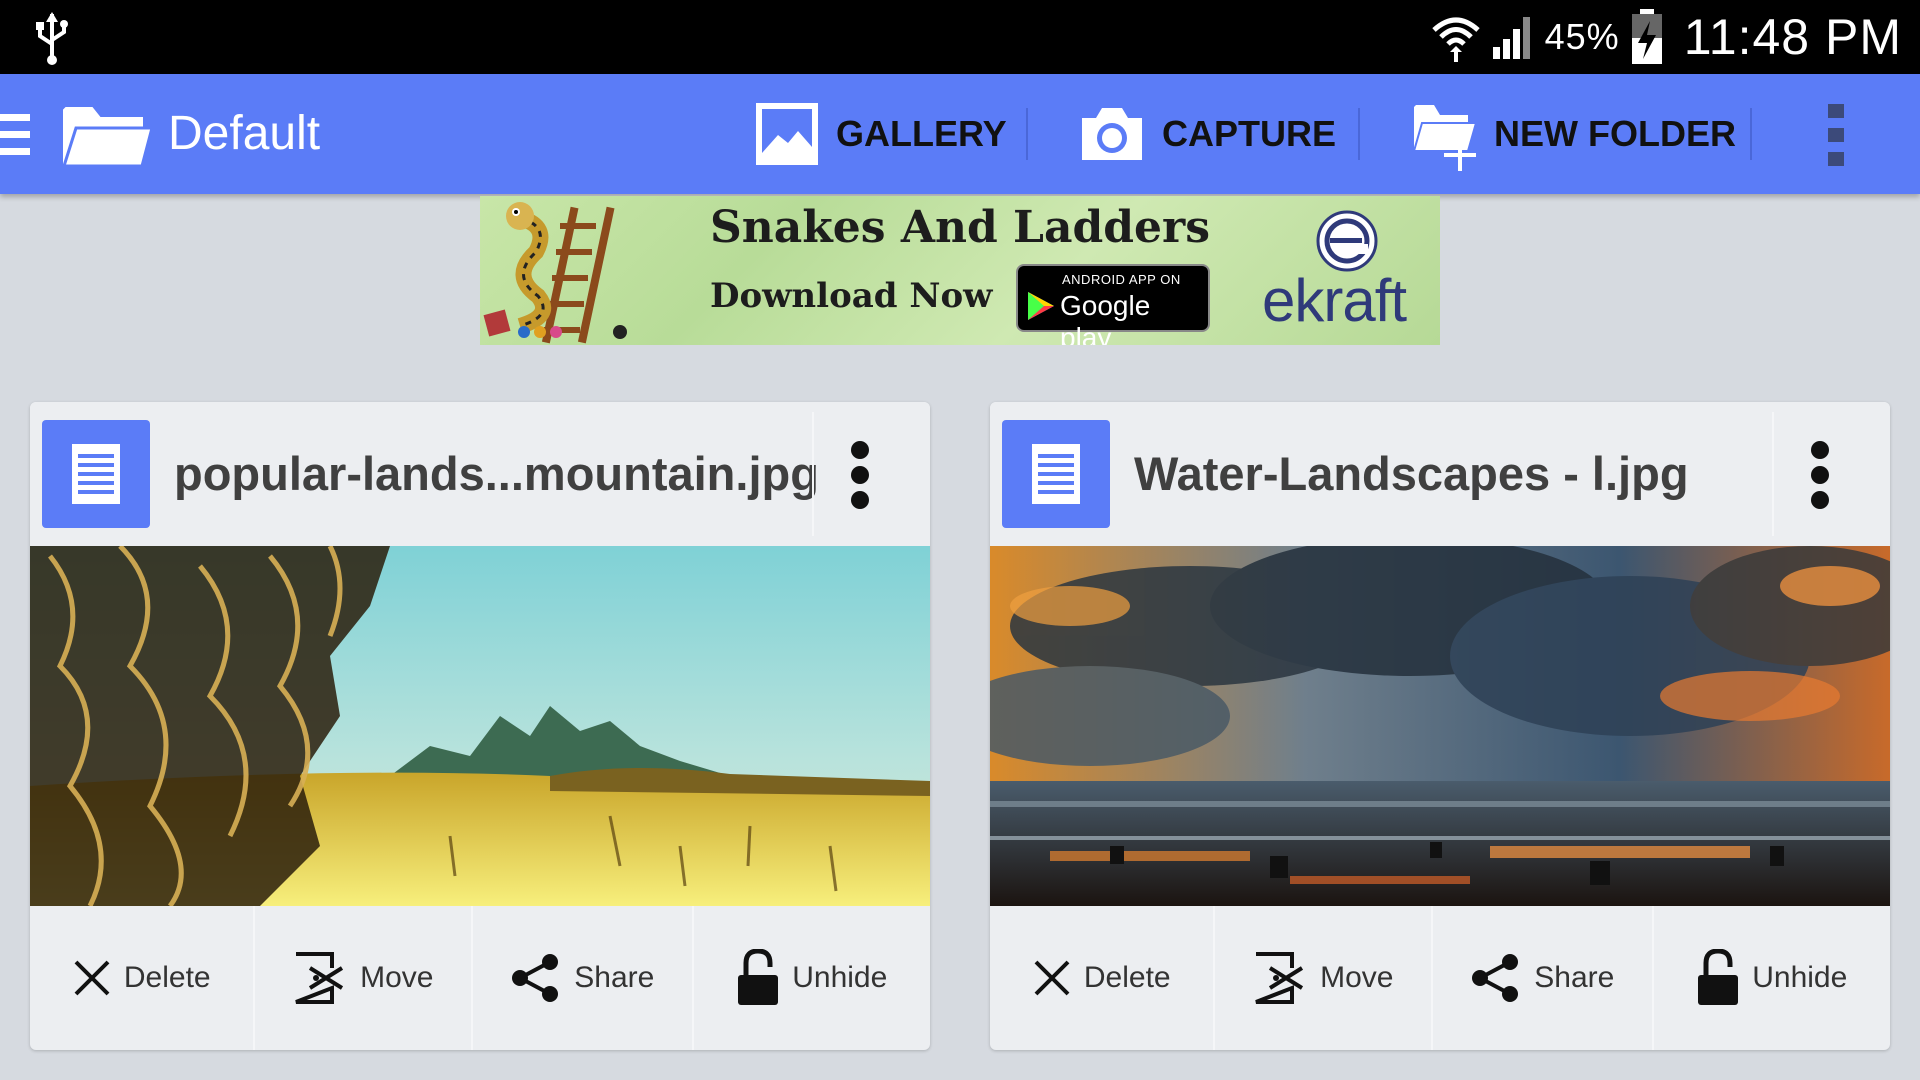 Image resolution: width=1920 pixels, height=1080 pixels. I want to click on gallery-icon, so click(787, 134).